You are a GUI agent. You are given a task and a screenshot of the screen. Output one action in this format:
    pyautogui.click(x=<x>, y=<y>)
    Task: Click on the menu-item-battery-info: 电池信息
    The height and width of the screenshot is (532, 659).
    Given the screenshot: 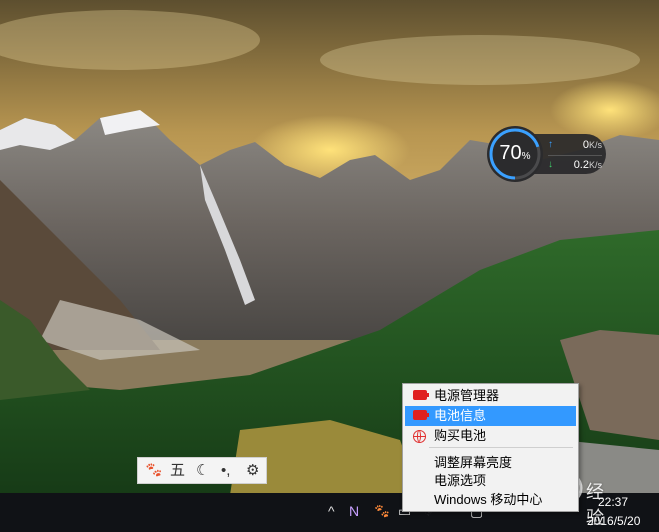 What is the action you would take?
    pyautogui.click(x=490, y=416)
    